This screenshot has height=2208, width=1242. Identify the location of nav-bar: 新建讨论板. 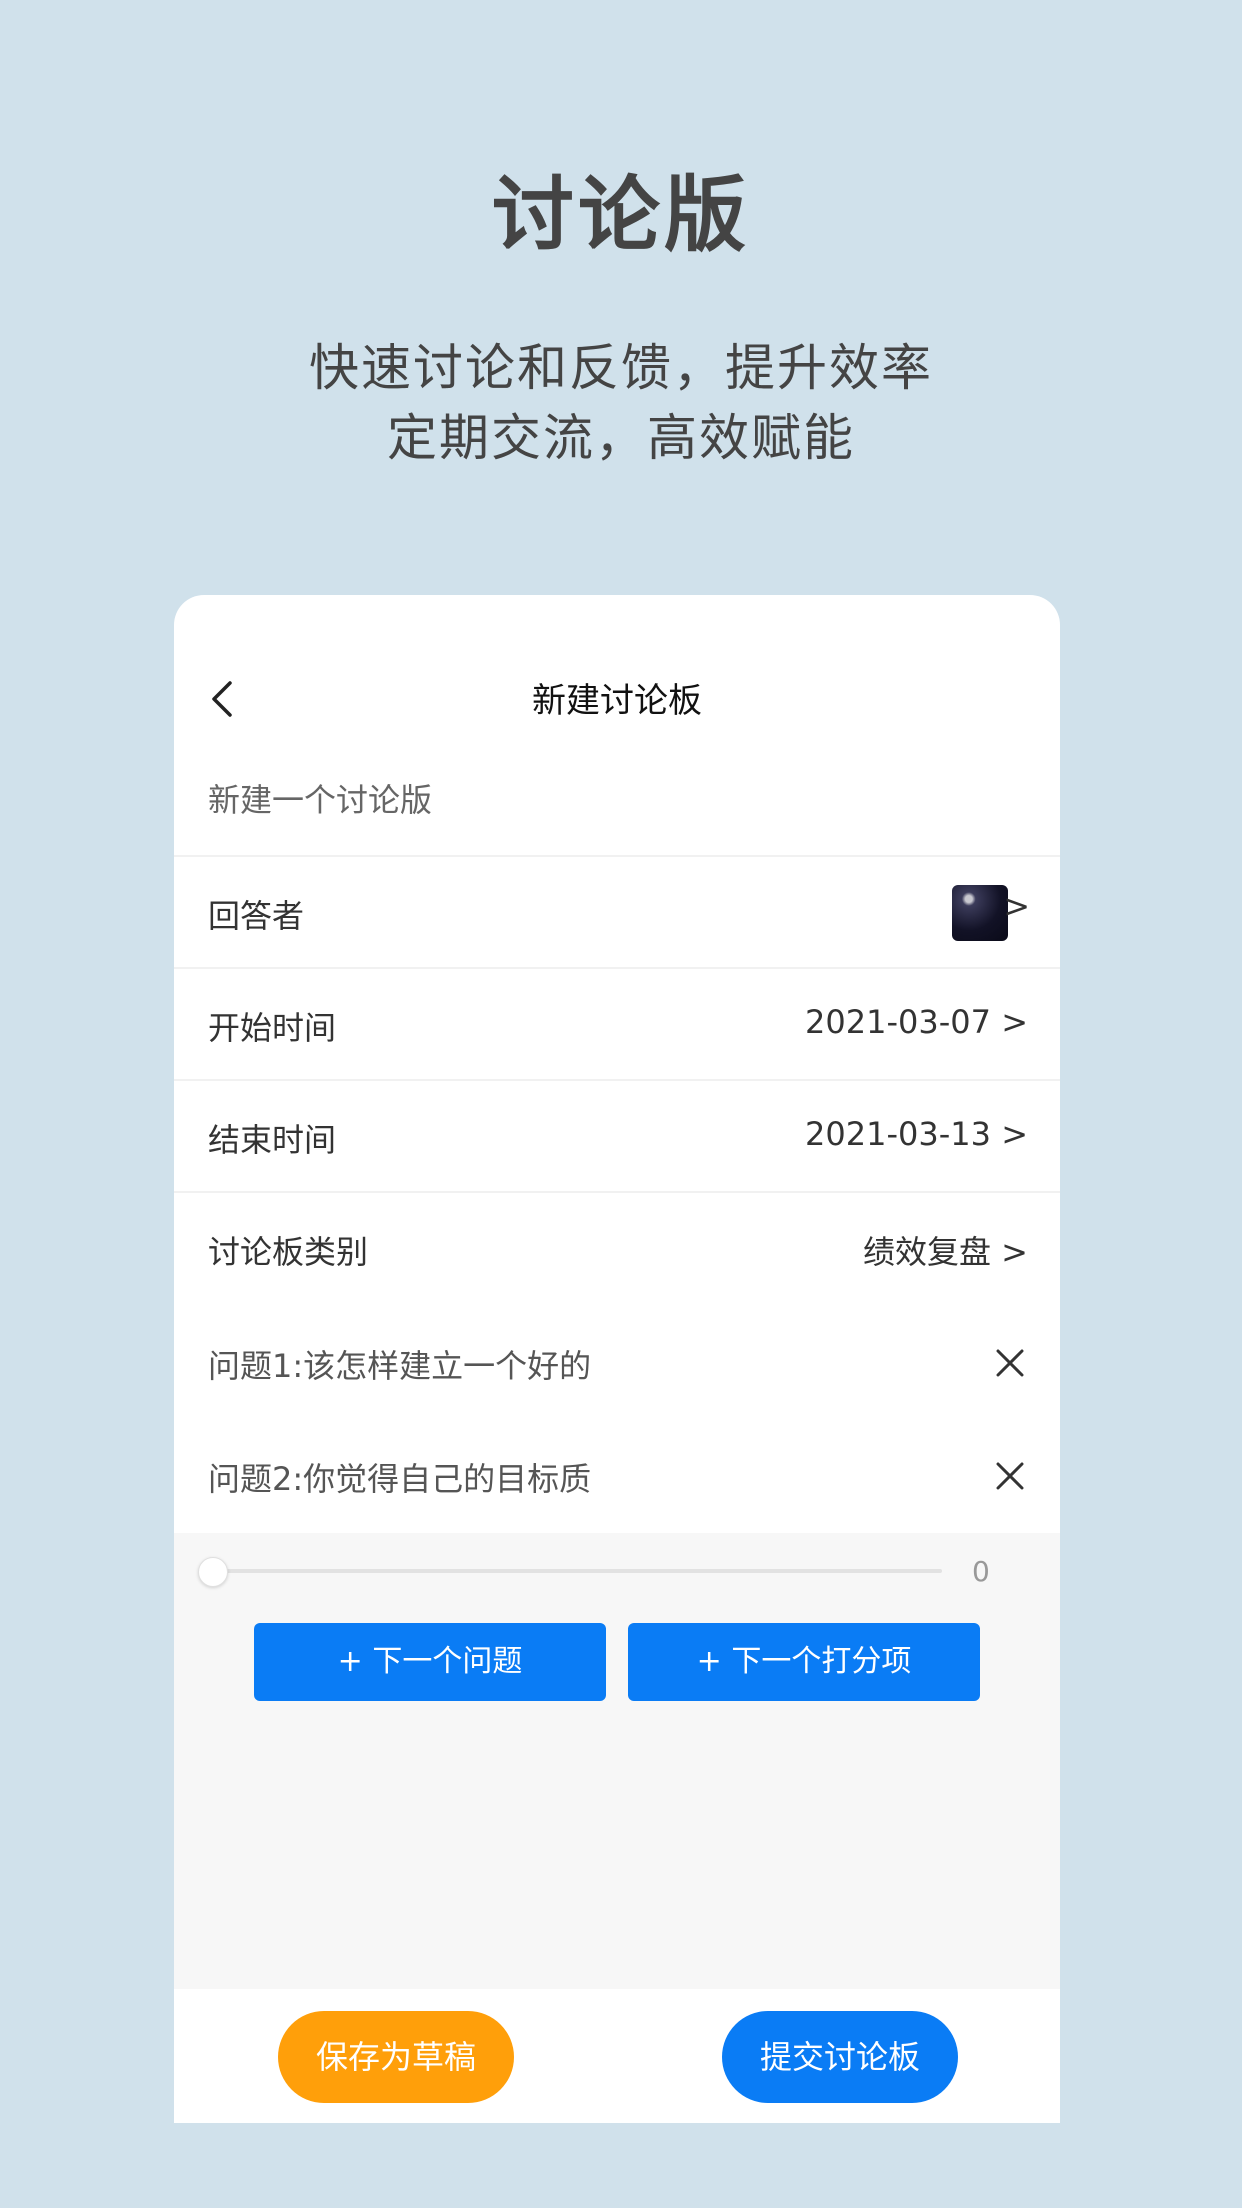
(617, 695).